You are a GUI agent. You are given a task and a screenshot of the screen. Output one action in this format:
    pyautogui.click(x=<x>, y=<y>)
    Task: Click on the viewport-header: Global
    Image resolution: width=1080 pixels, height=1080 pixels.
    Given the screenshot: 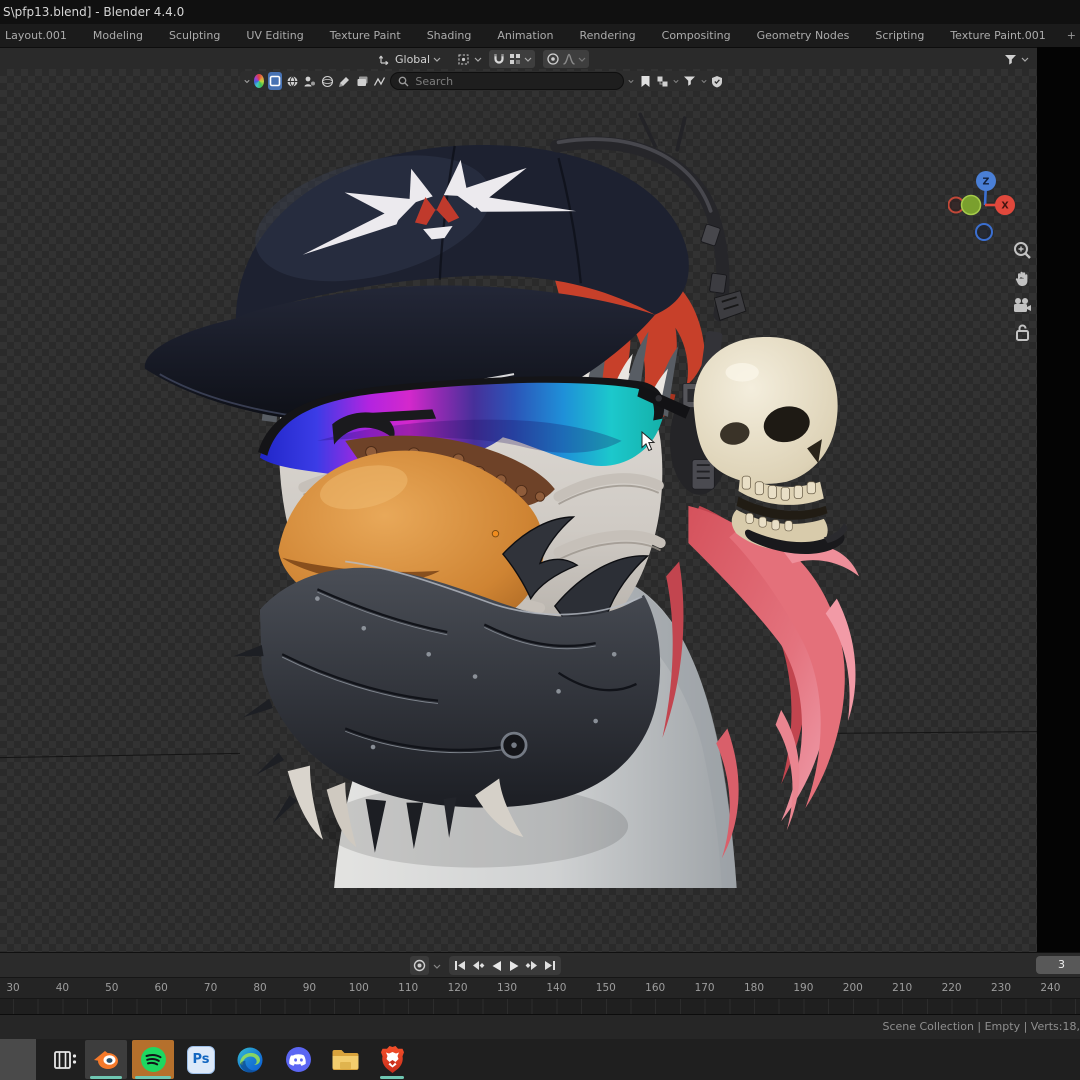 What is the action you would take?
    pyautogui.click(x=540, y=58)
    